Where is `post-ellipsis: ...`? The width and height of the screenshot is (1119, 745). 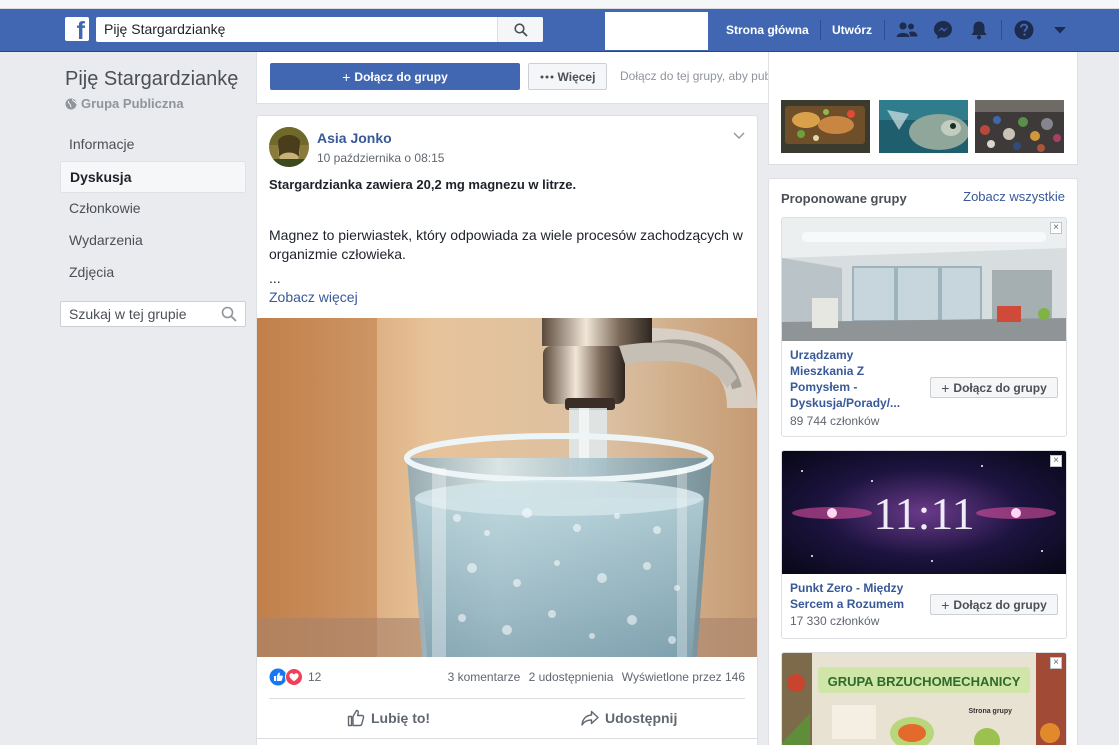
post-ellipsis: ... is located at coordinates (275, 278).